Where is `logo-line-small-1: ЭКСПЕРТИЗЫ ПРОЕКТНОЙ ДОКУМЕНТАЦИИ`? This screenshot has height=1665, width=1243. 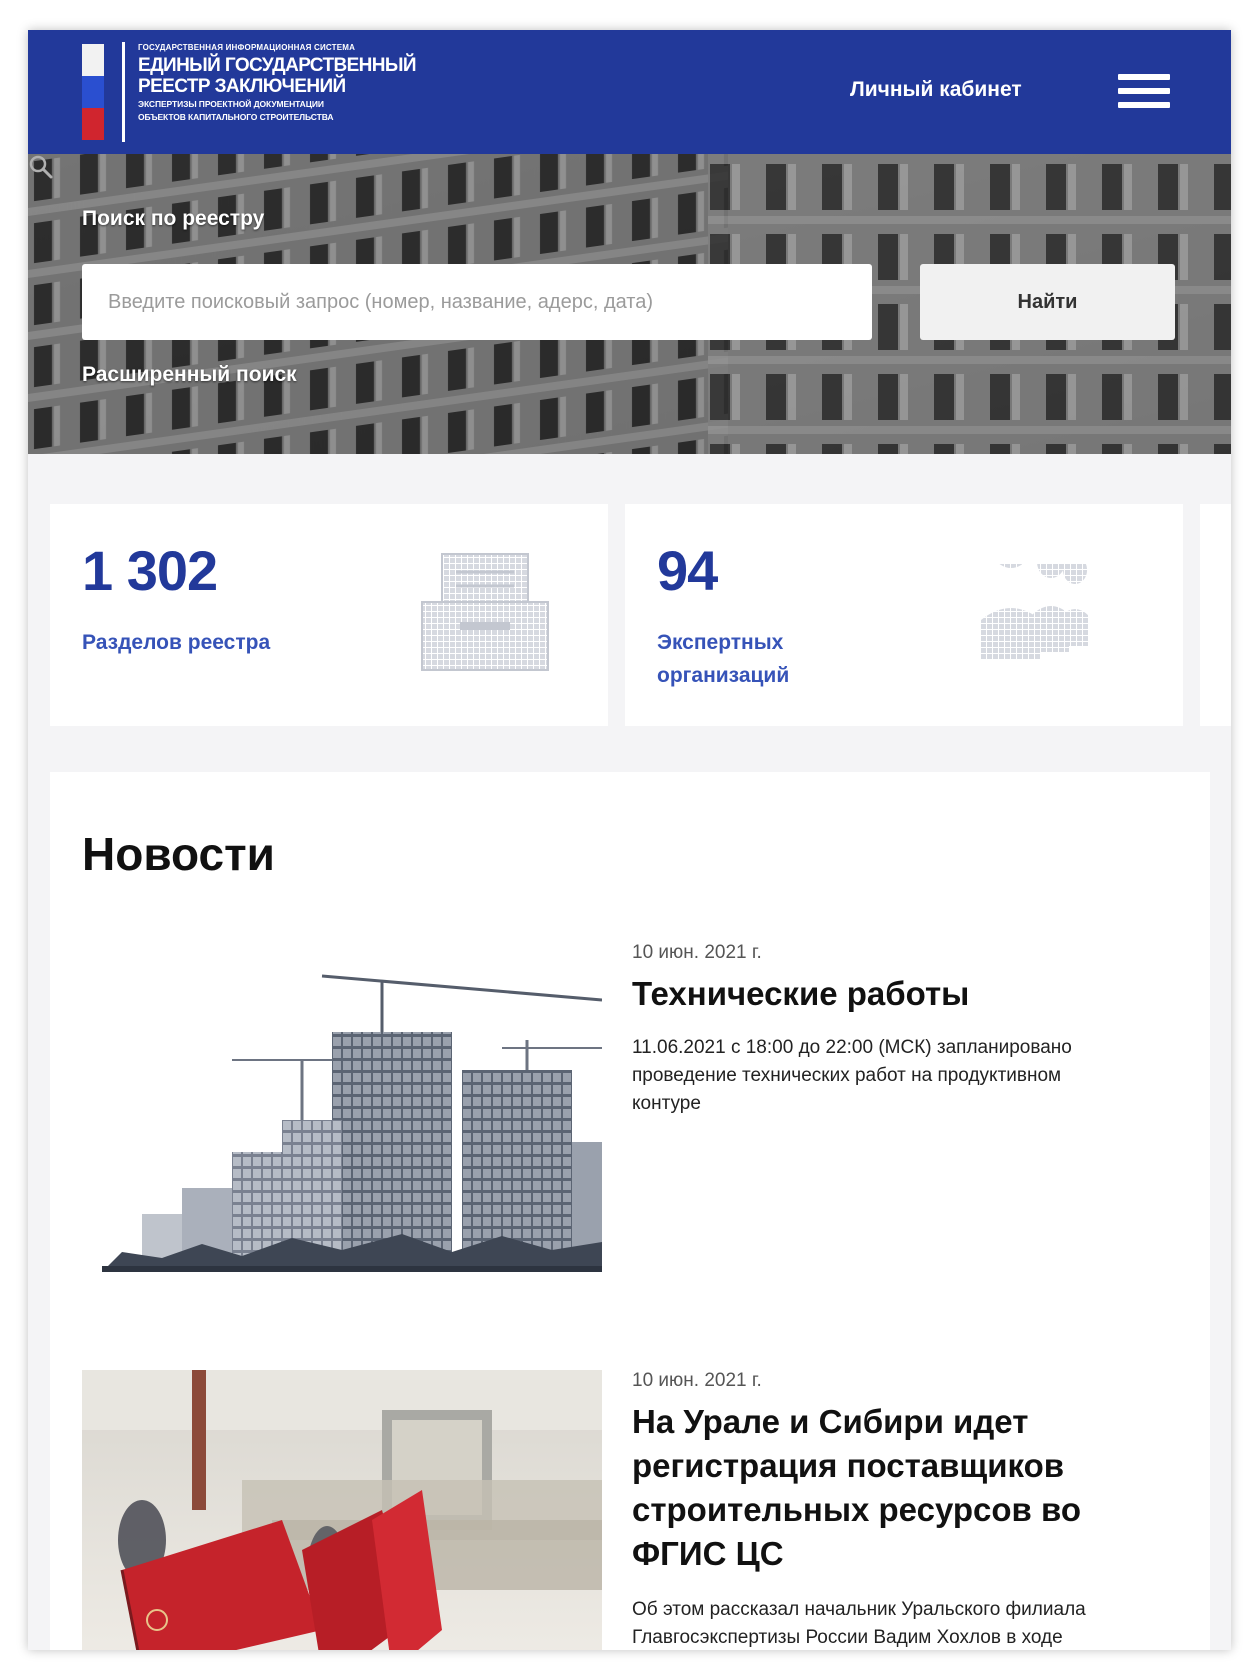 logo-line-small-1: ЭКСПЕРТИЗЫ ПРОЕКТНОЙ ДОКУМЕНТАЦИИ is located at coordinates (231, 104).